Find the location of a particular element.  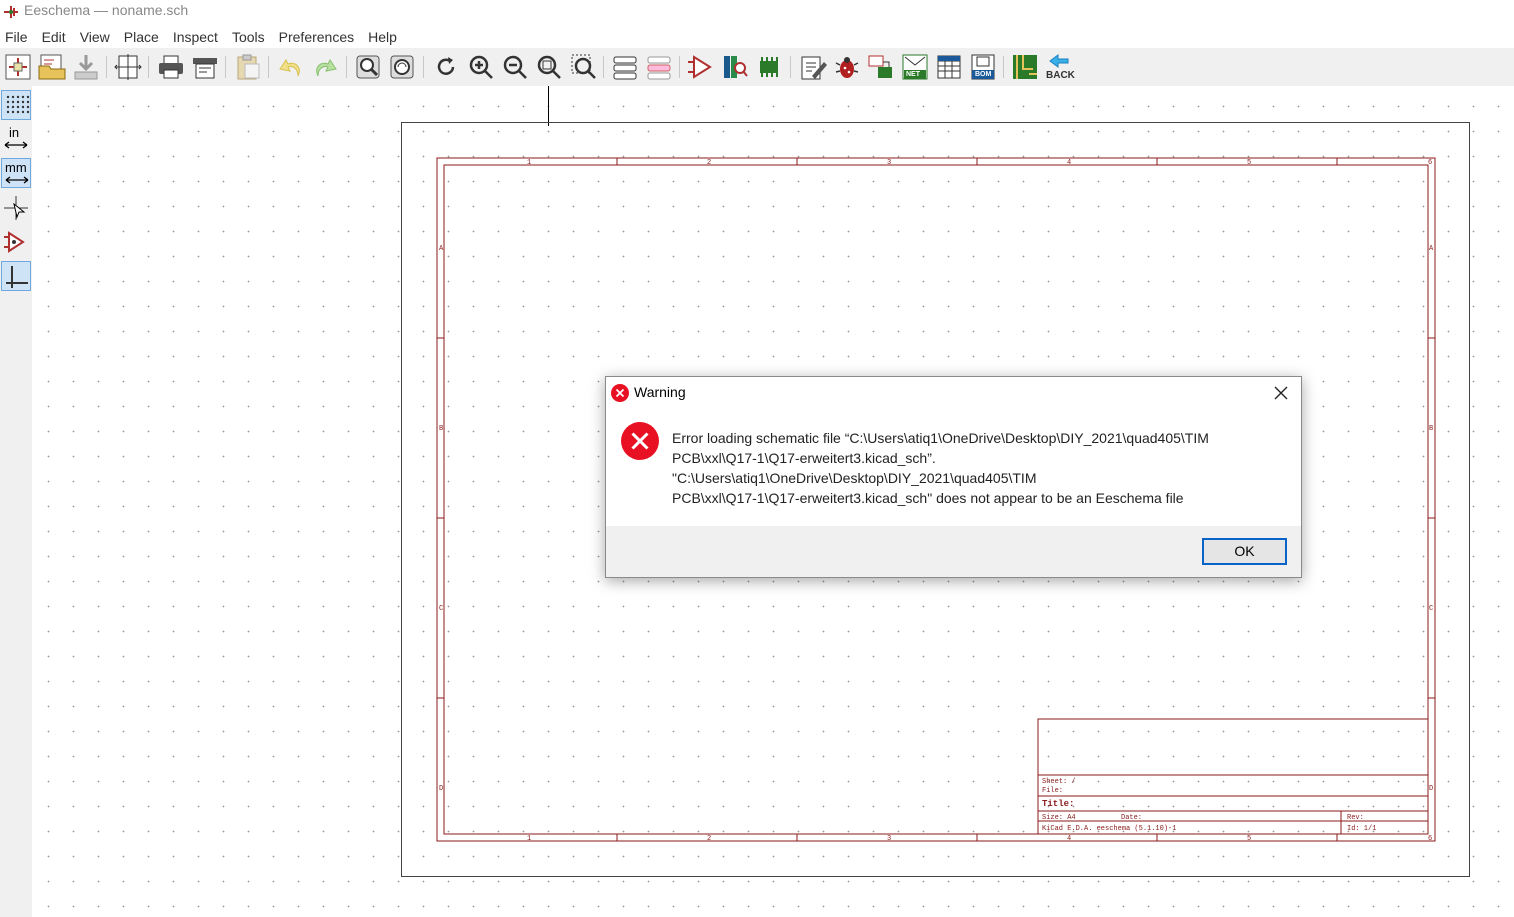

row-label-left-a: A is located at coordinates (441, 249).